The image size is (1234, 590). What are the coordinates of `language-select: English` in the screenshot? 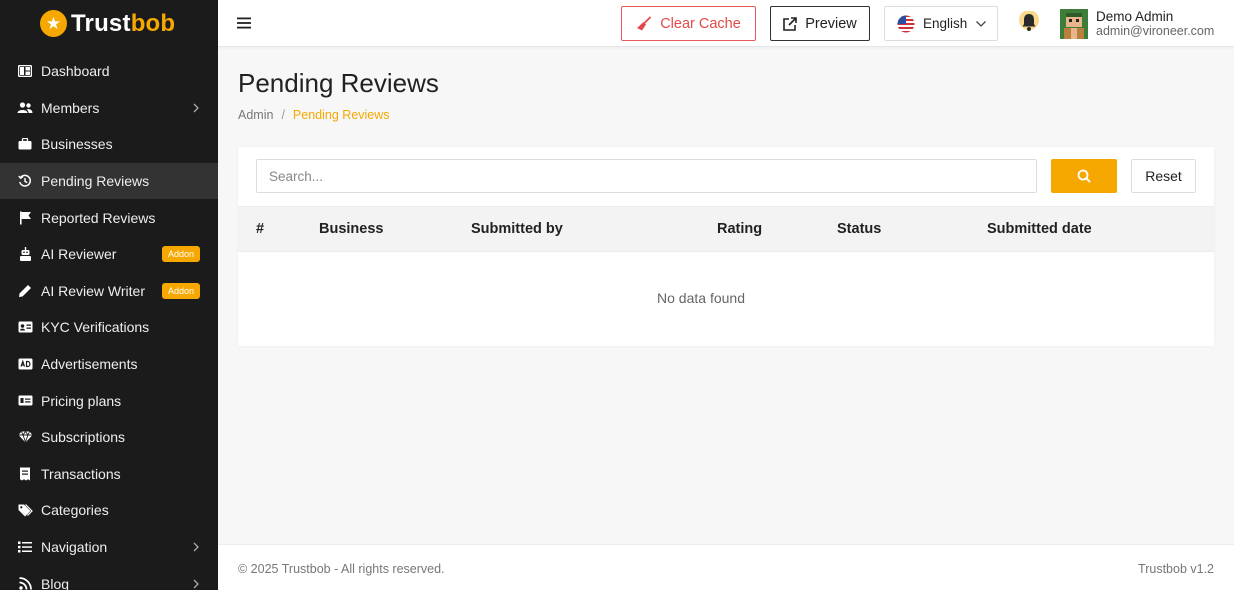 It's located at (941, 23).